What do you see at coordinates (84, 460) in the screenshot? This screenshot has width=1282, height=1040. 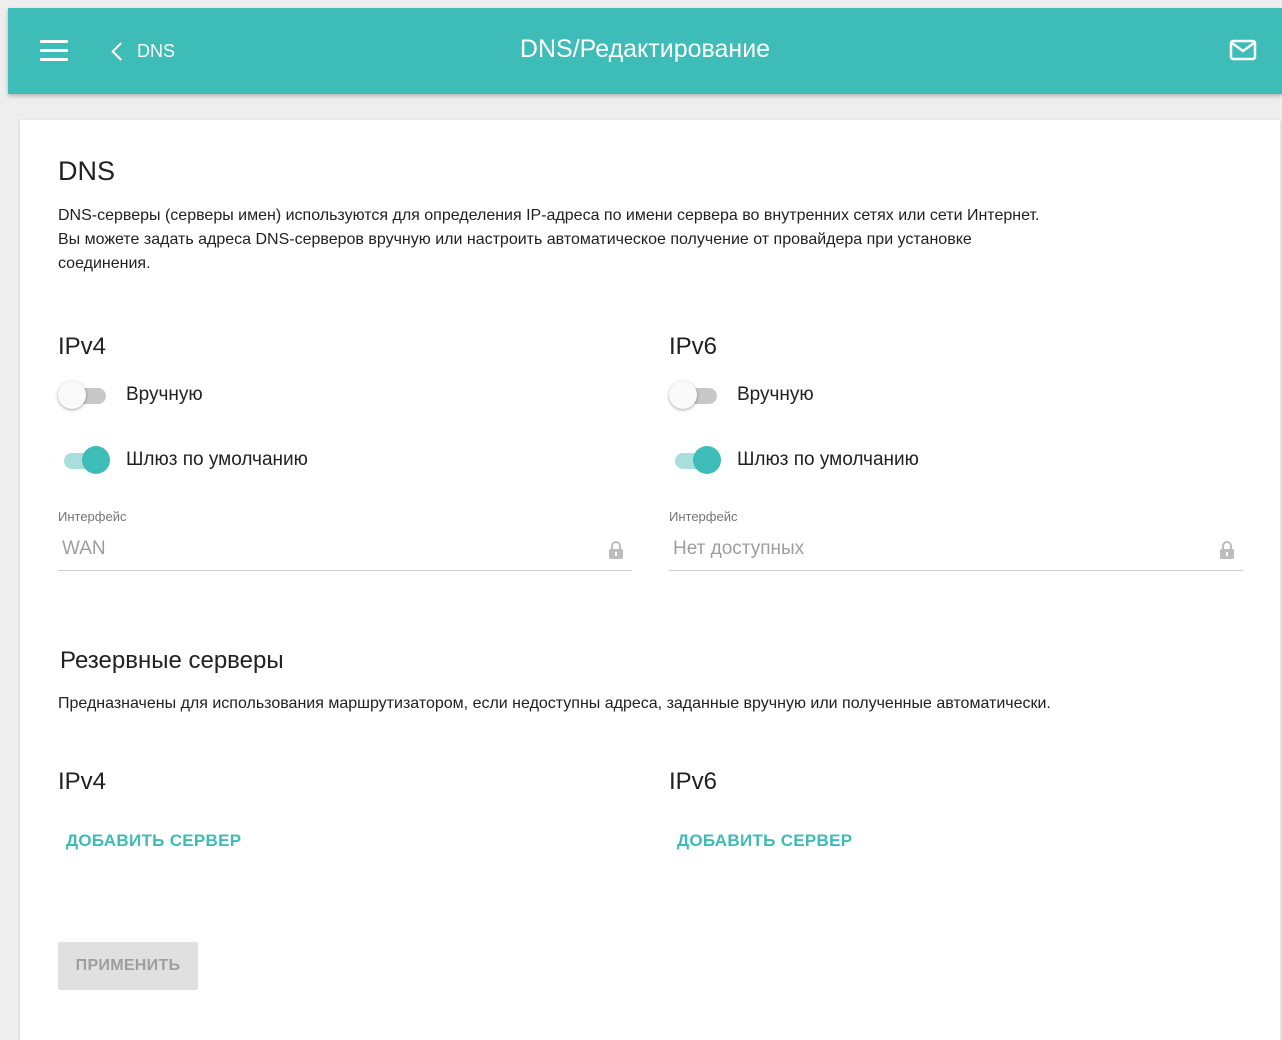 I see `ipv4-gateway-toggle` at bounding box center [84, 460].